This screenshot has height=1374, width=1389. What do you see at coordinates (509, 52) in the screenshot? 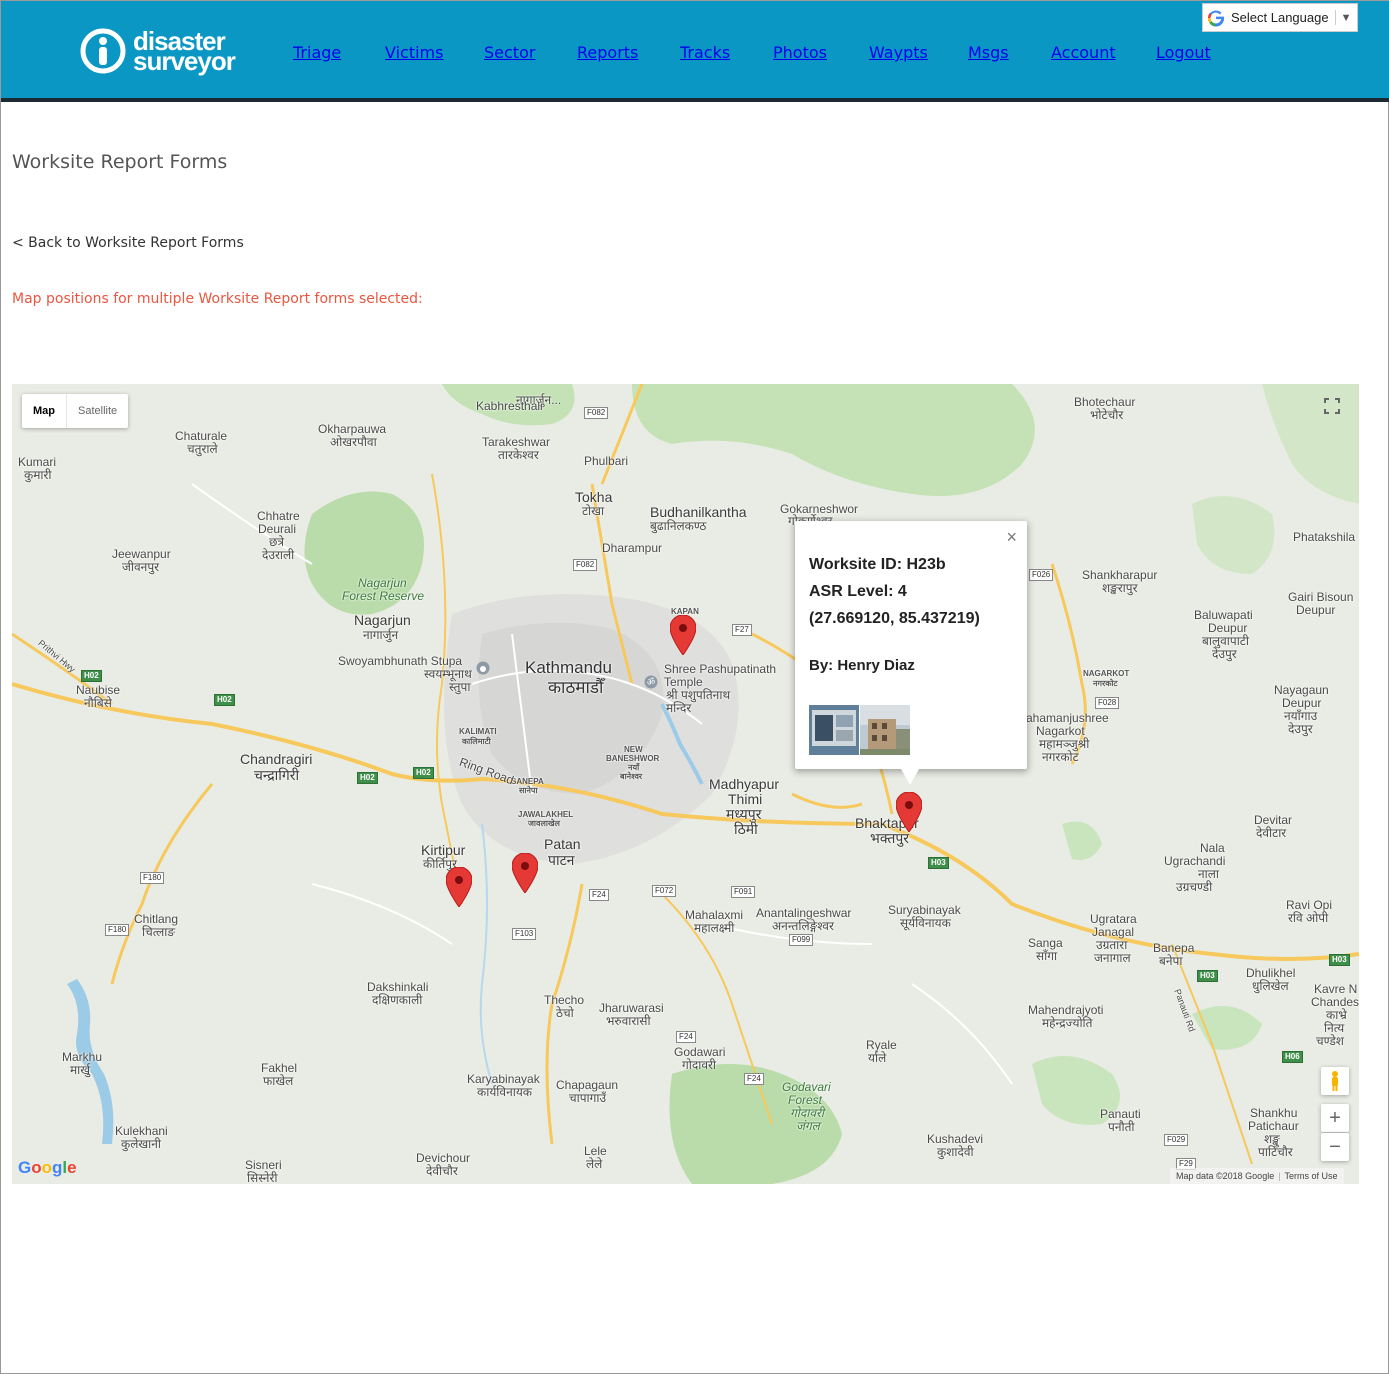
I see `nav-sector: Sector` at bounding box center [509, 52].